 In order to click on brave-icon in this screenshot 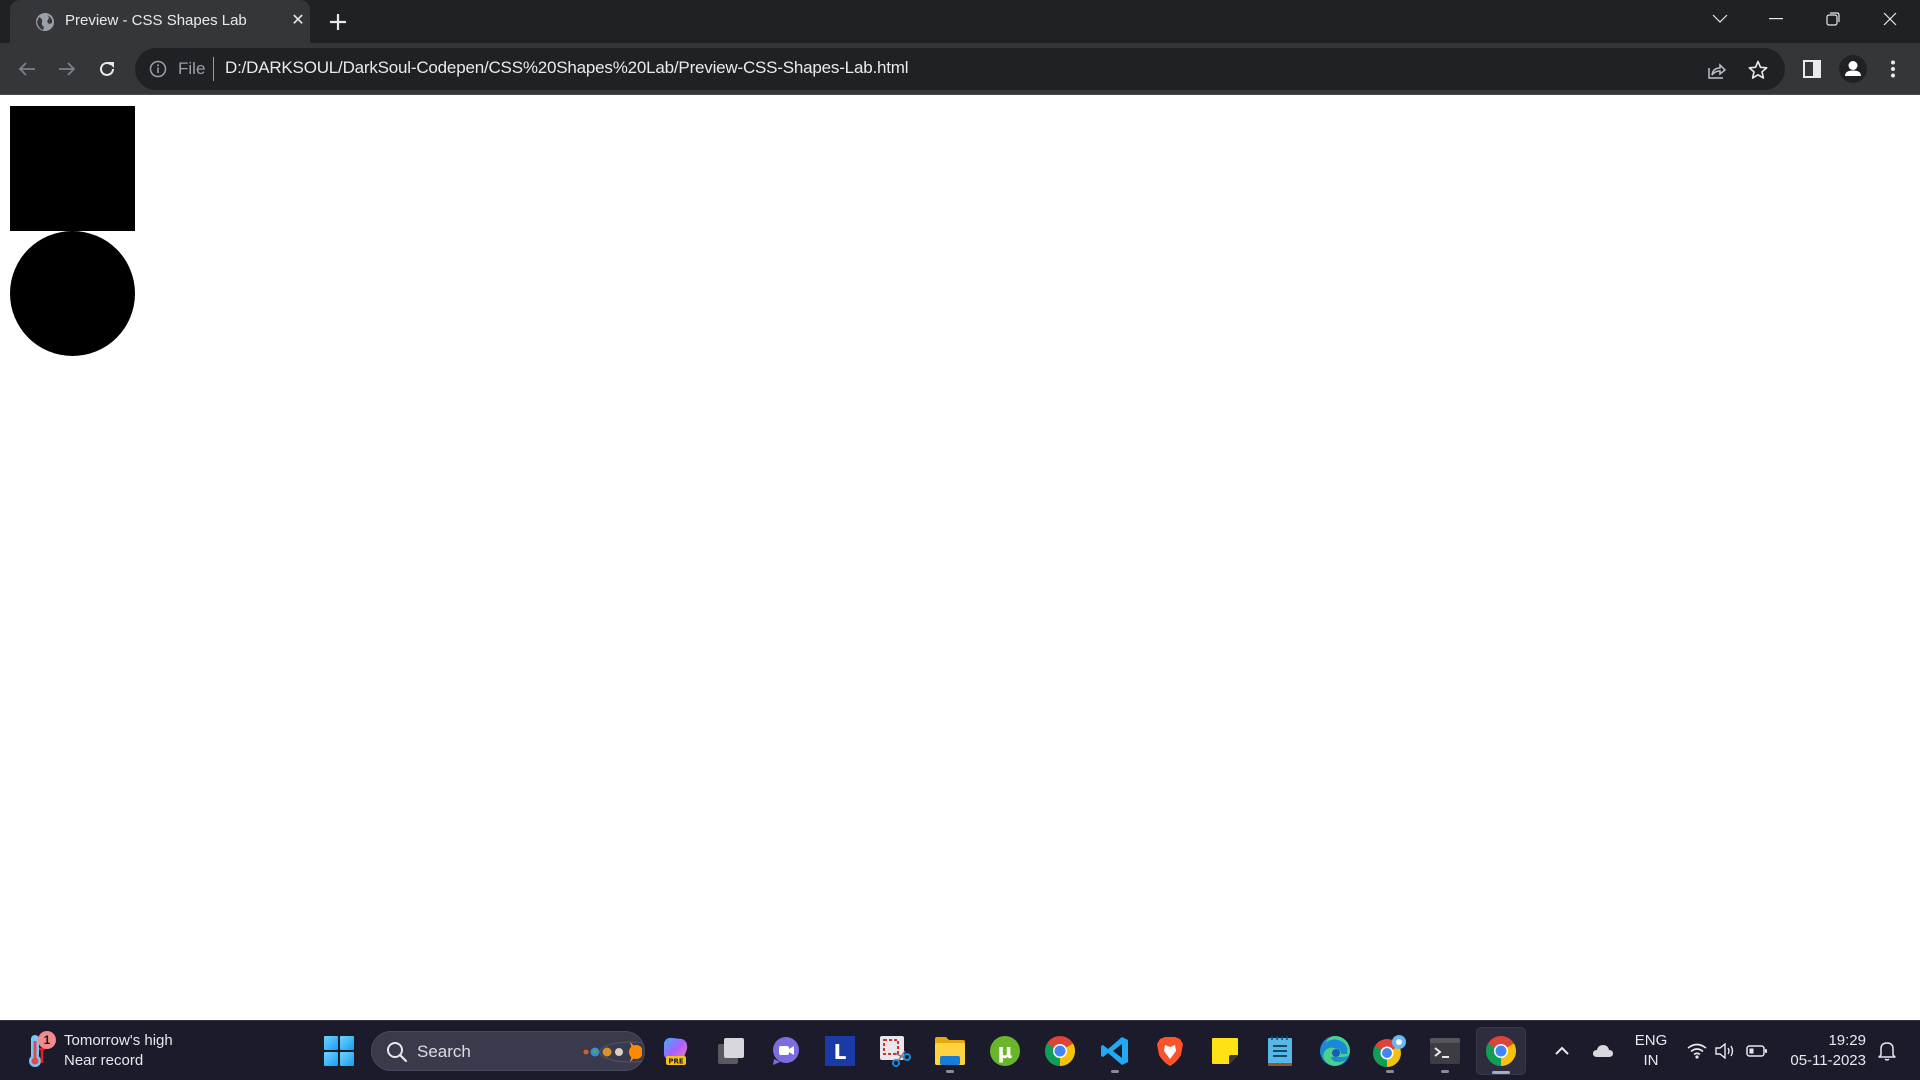, I will do `click(1170, 1051)`.